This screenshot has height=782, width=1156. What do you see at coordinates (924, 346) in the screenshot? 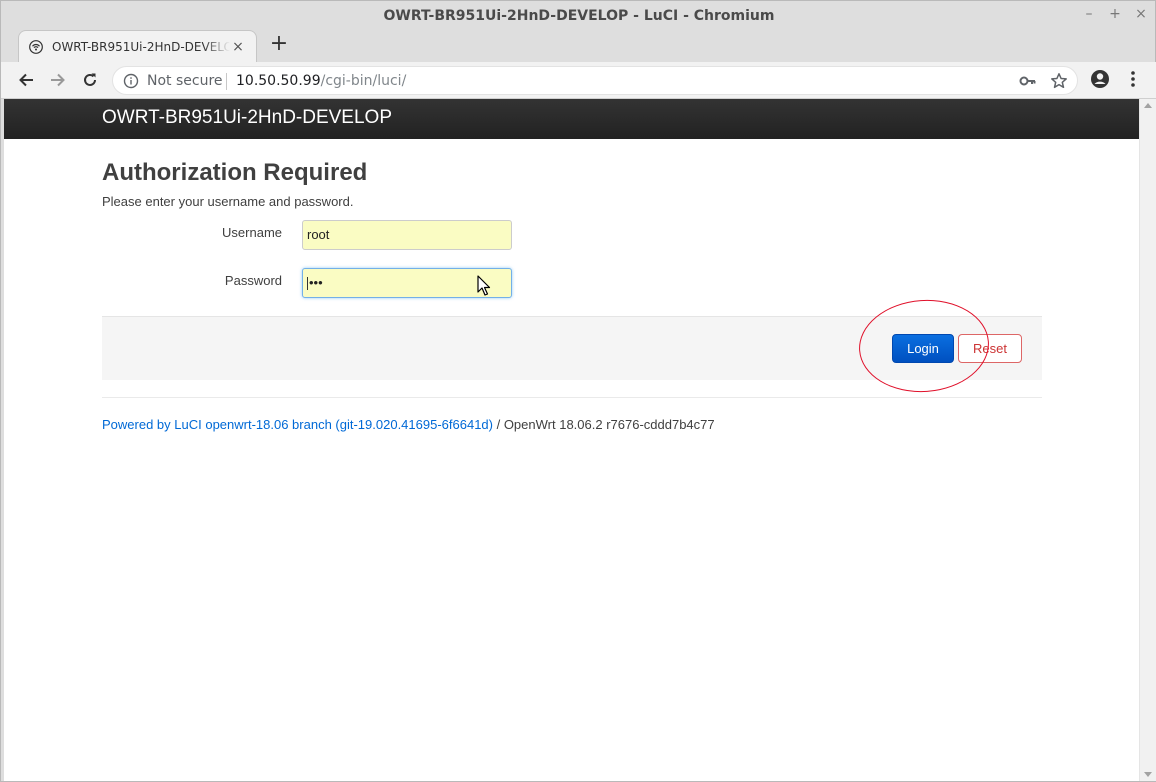
I see `annotation-circle` at bounding box center [924, 346].